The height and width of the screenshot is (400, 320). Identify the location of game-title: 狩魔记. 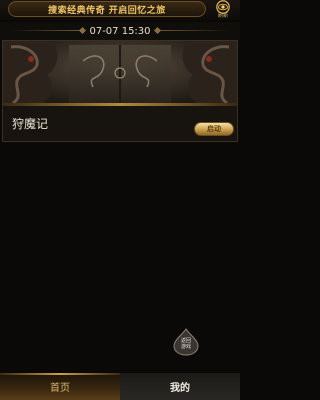
(30, 124).